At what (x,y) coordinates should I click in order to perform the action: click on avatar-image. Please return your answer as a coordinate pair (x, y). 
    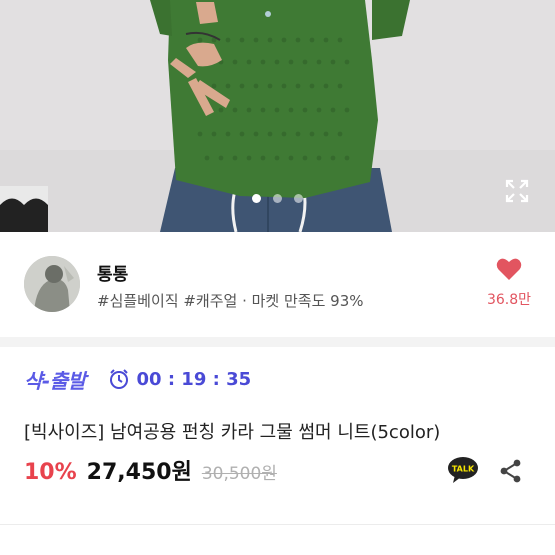
    Looking at the image, I should click on (52, 284).